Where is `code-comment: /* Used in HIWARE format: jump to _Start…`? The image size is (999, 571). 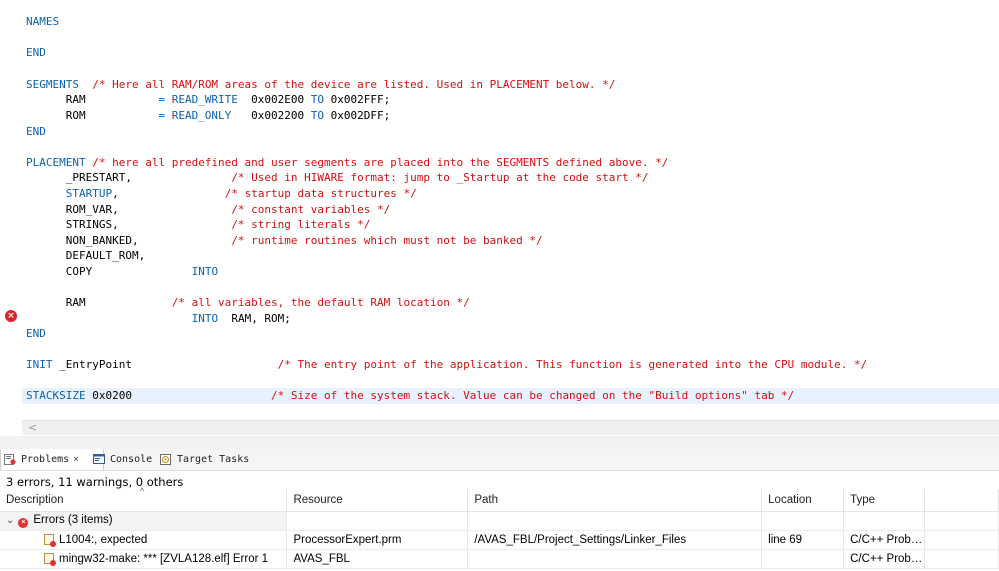 code-comment: /* Used in HIWARE format: jump to _Start… is located at coordinates (440, 177).